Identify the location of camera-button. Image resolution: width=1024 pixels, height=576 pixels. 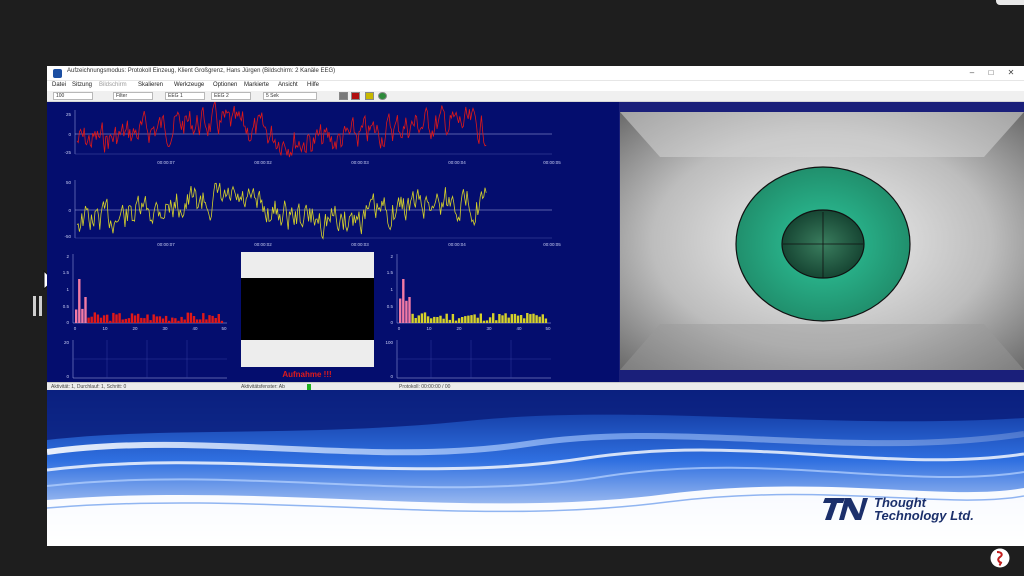
(382, 96).